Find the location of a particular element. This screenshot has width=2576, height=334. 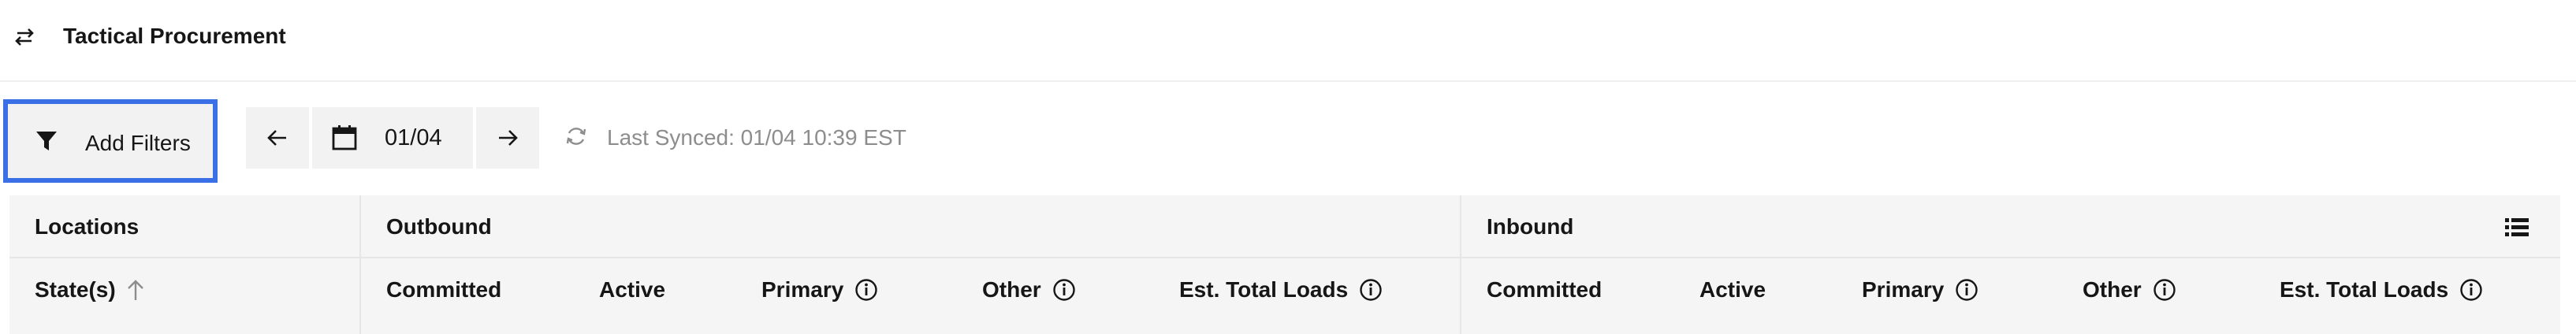

next-date-button is located at coordinates (507, 138).